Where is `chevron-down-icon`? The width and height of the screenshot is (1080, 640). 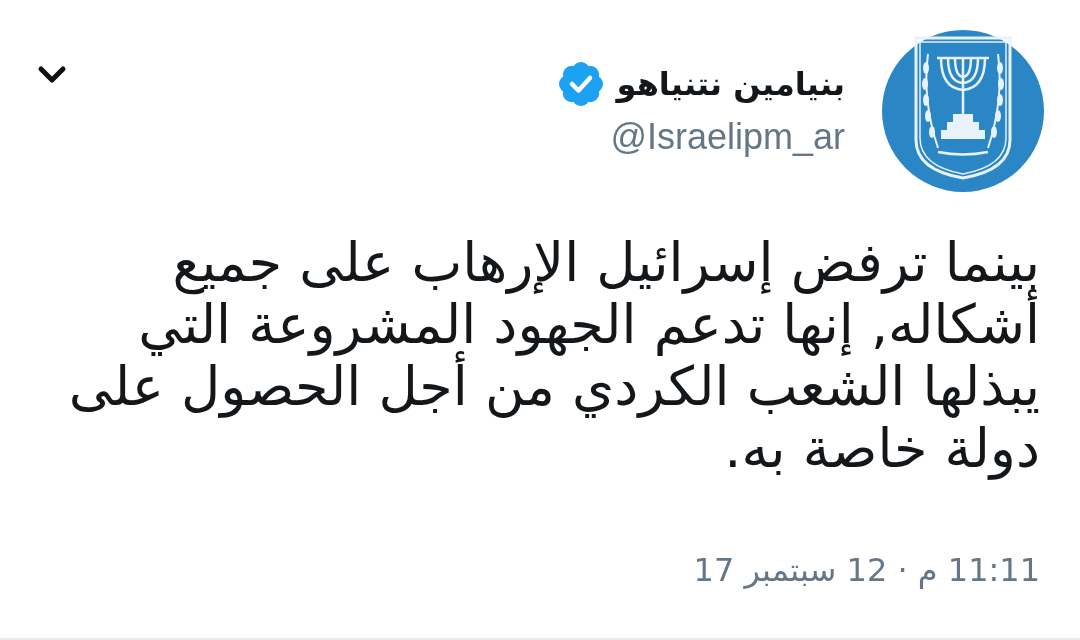 chevron-down-icon is located at coordinates (52, 75).